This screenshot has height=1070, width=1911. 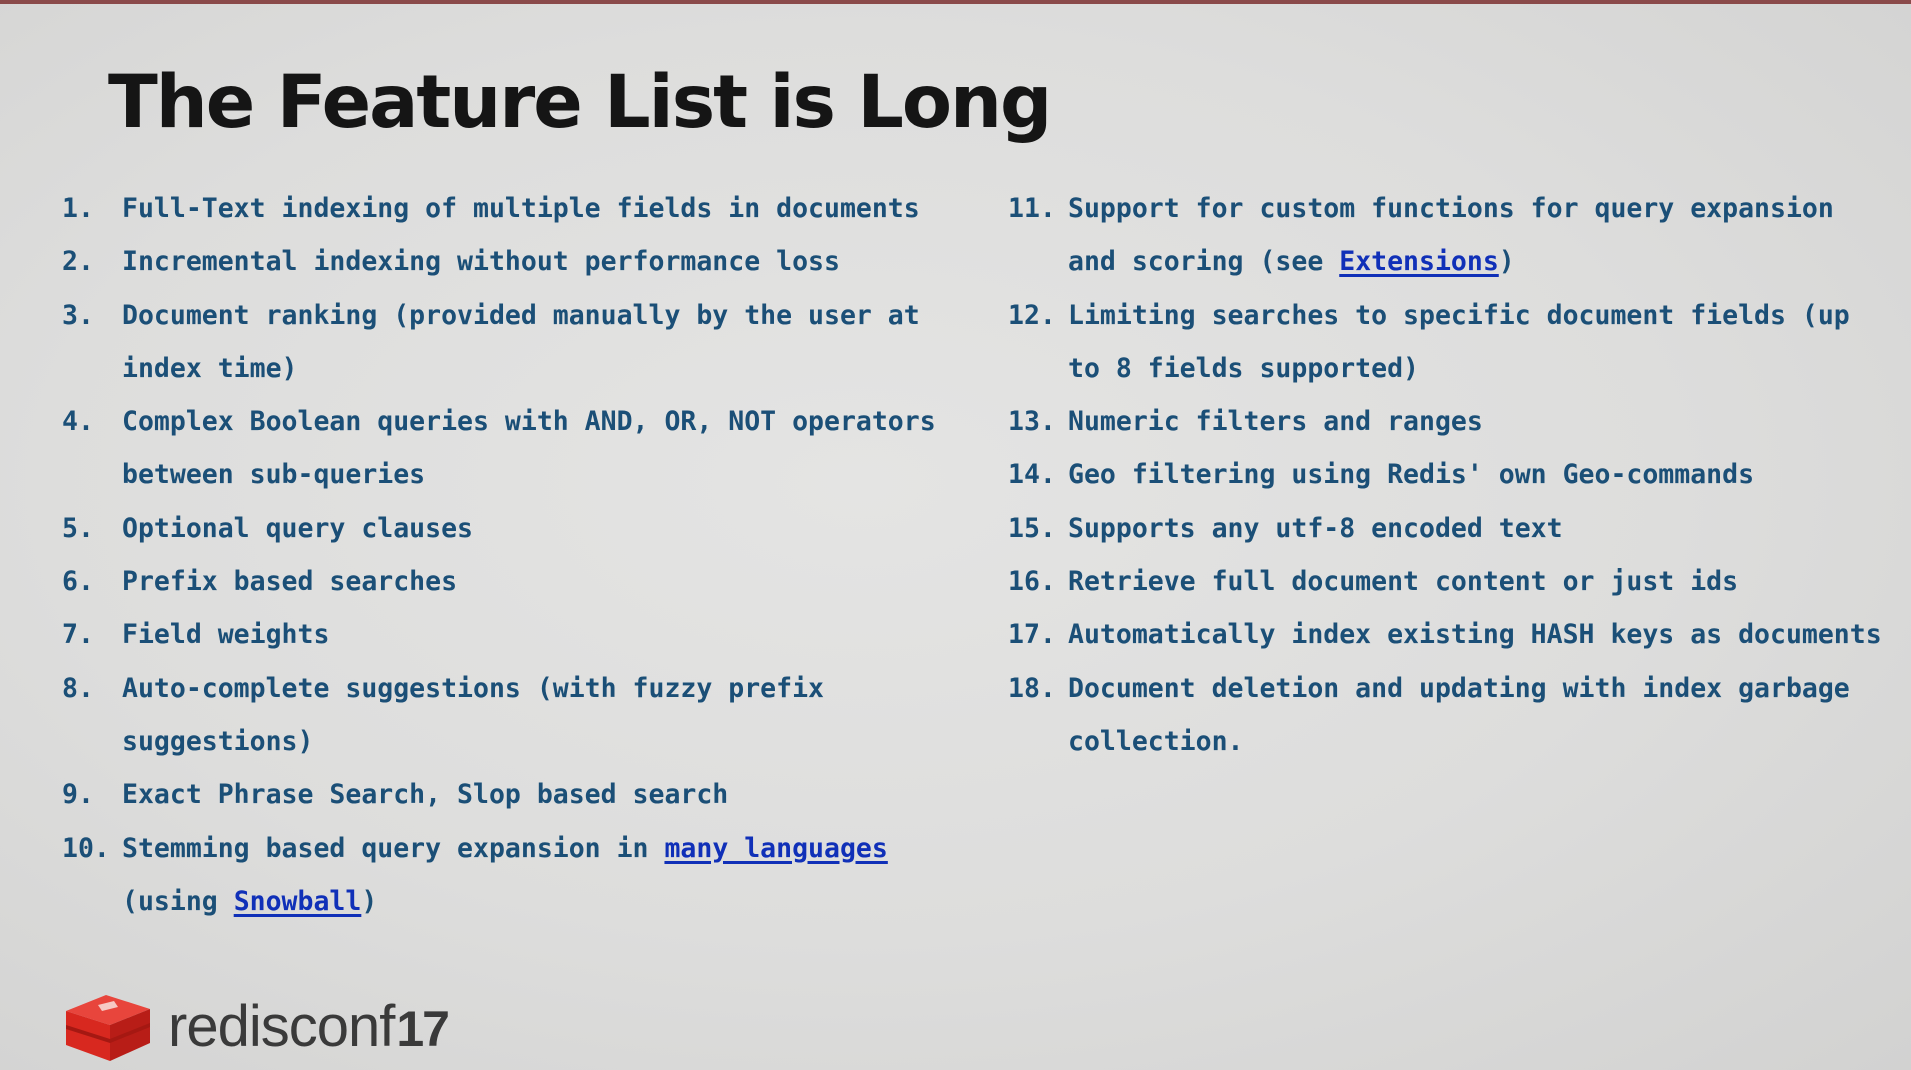 What do you see at coordinates (1032, 688) in the screenshot?
I see `feature-number: 18.` at bounding box center [1032, 688].